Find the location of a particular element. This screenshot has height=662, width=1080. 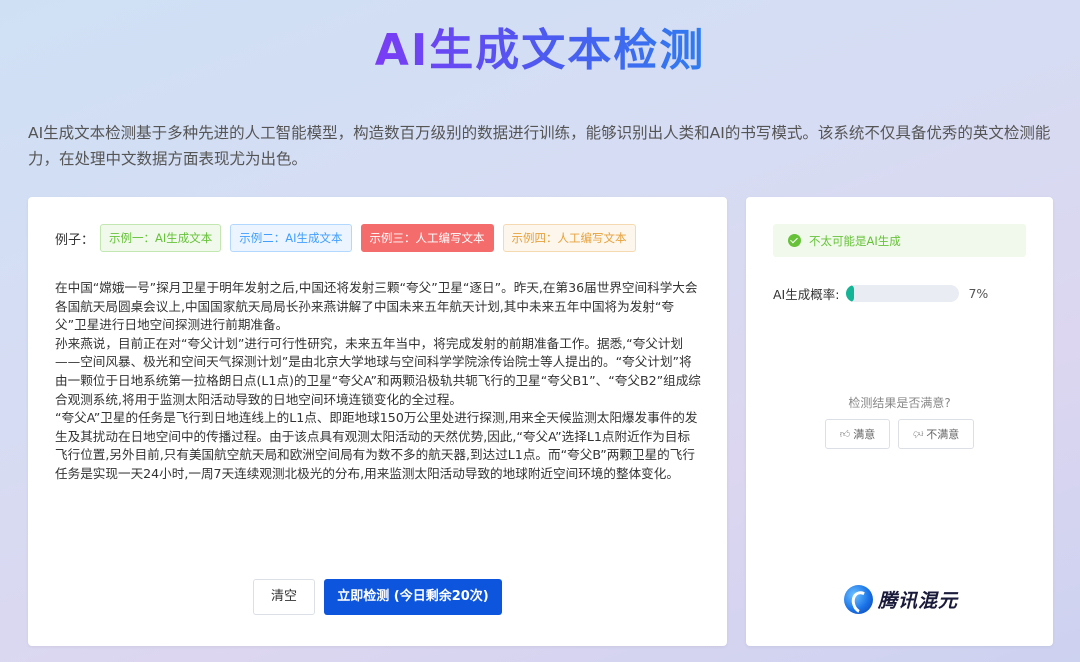

example-1-button: 示例一：AI生成文本 is located at coordinates (161, 238).